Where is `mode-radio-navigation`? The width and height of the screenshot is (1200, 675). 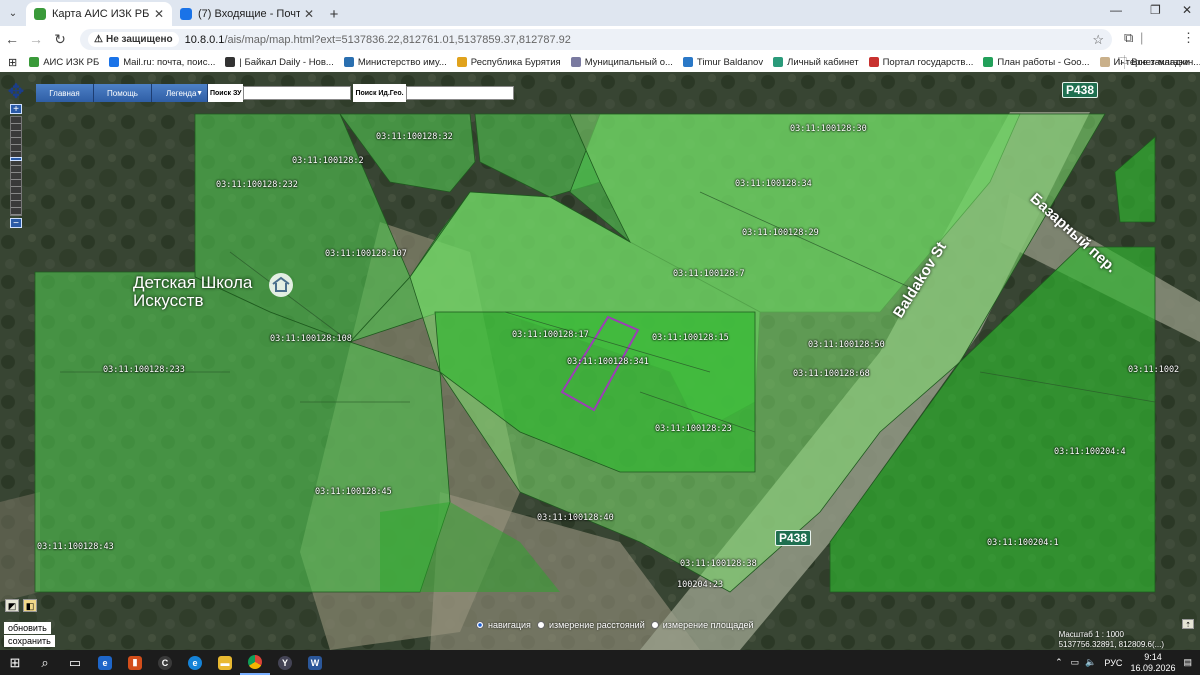
mode-radio-navigation is located at coordinates (480, 625).